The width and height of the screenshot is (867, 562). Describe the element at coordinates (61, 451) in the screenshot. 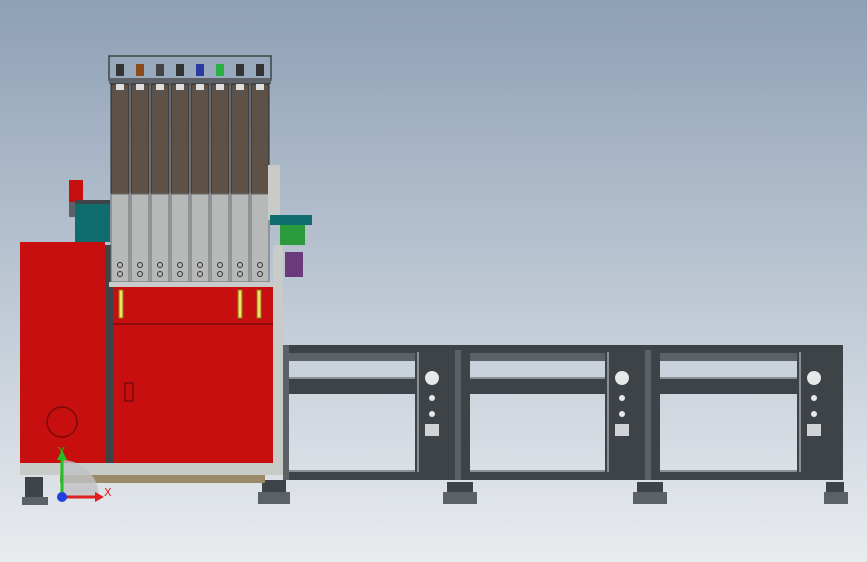

I see `axis-y-label: Y` at that location.